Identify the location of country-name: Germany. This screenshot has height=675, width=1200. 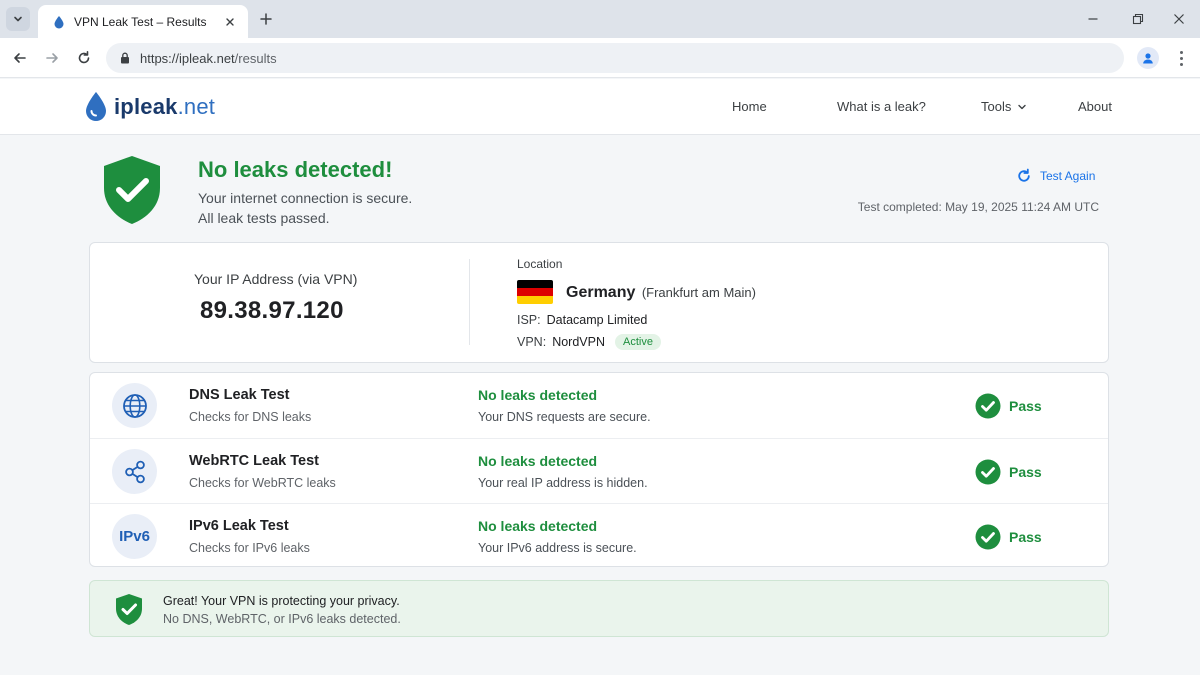
(601, 292).